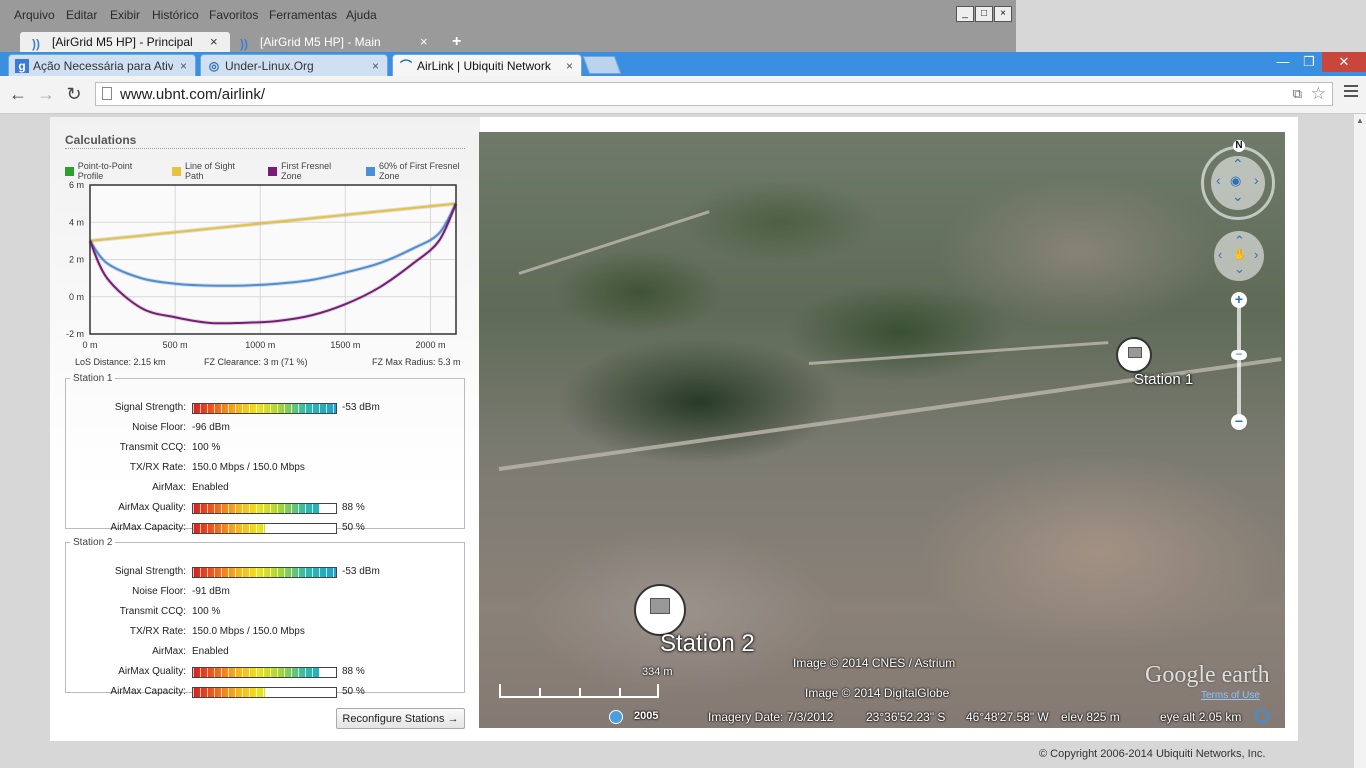  I want to click on pan-left-icon: ‹, so click(1220, 254).